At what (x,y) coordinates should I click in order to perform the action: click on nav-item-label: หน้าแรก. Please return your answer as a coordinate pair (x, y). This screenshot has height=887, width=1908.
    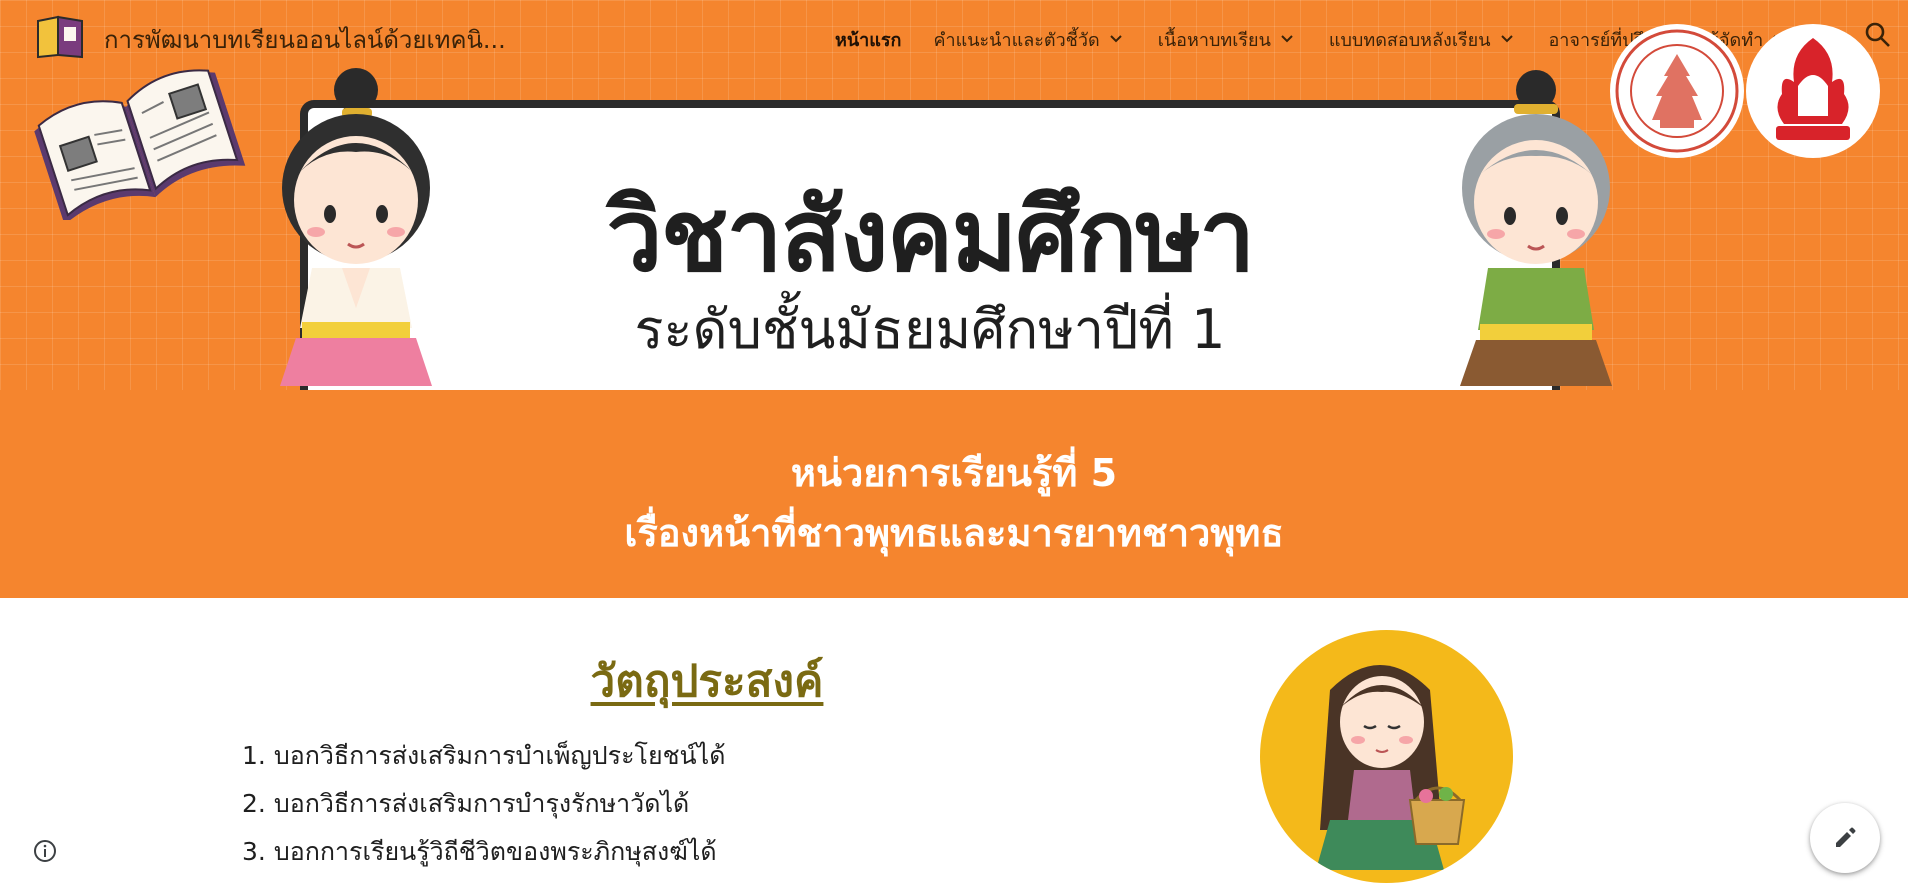
    Looking at the image, I should click on (868, 40).